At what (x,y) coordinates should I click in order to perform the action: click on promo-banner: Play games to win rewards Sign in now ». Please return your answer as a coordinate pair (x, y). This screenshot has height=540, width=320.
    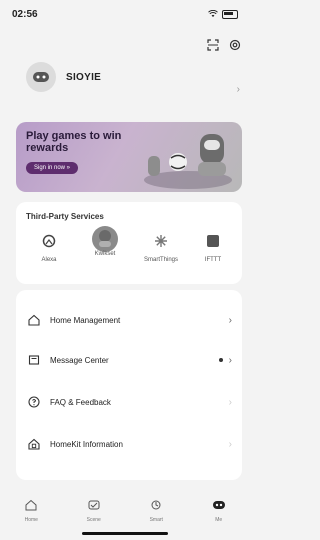
    Looking at the image, I should click on (129, 157).